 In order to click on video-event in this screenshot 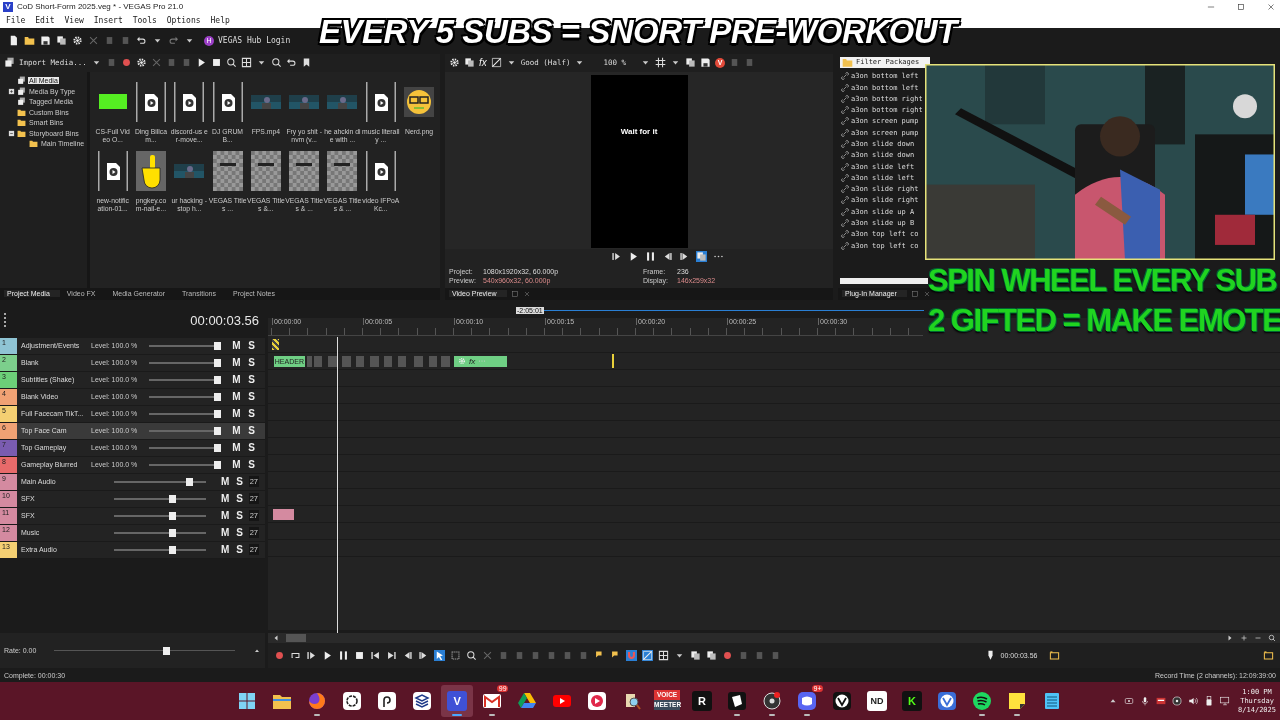, I will do `click(276, 344)`.